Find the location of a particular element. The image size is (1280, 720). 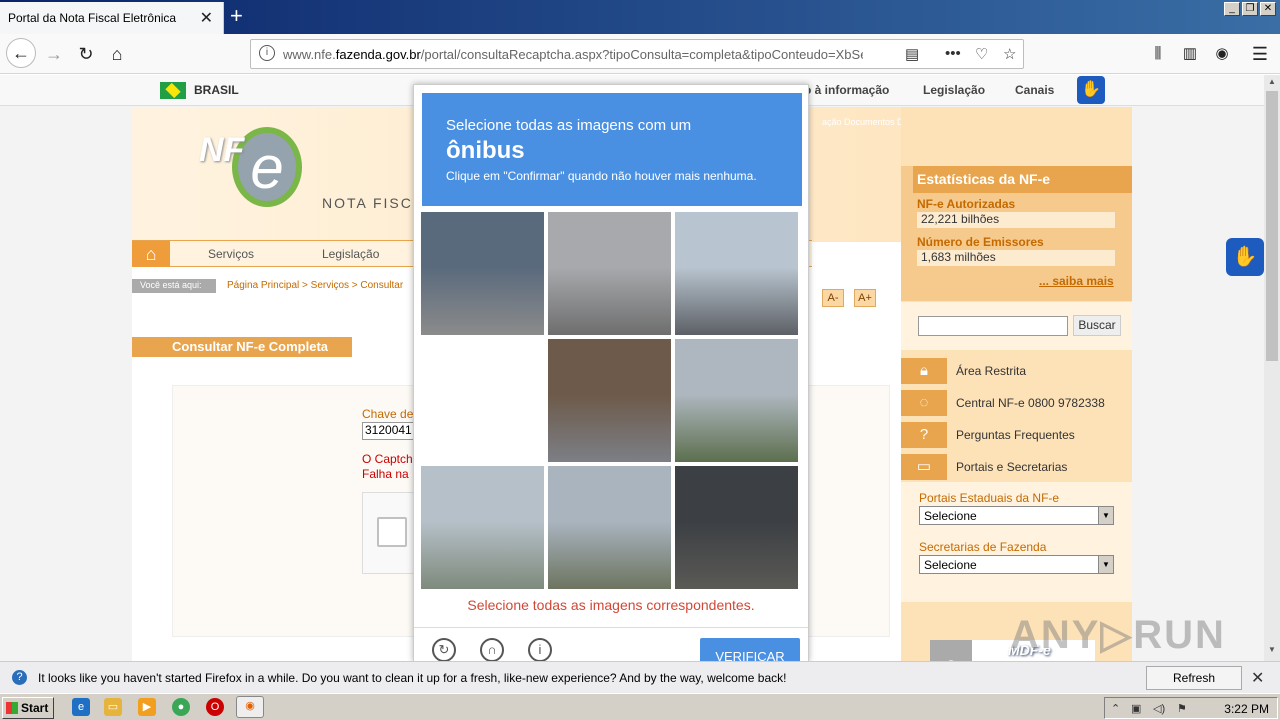

recaptcha-checkbox is located at coordinates (392, 532).